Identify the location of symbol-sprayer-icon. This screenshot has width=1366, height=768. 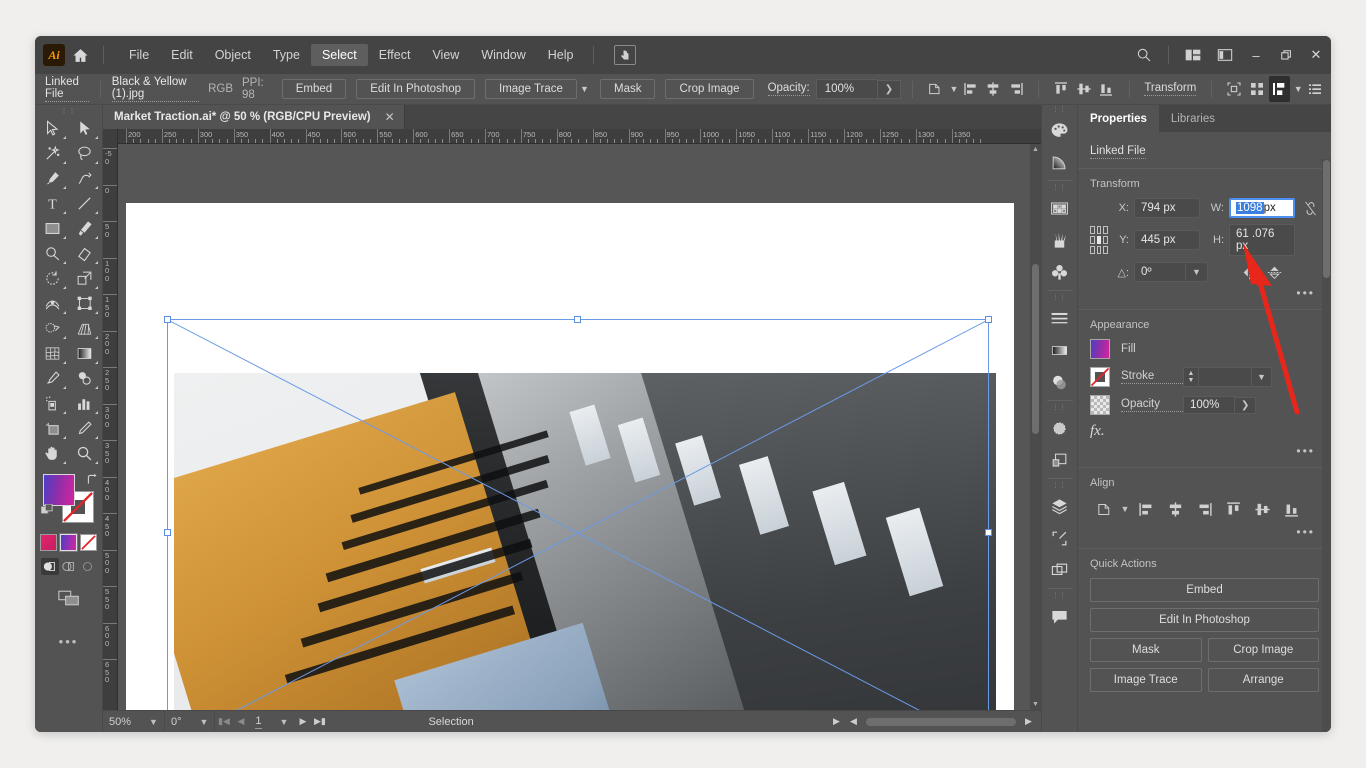
(53, 403).